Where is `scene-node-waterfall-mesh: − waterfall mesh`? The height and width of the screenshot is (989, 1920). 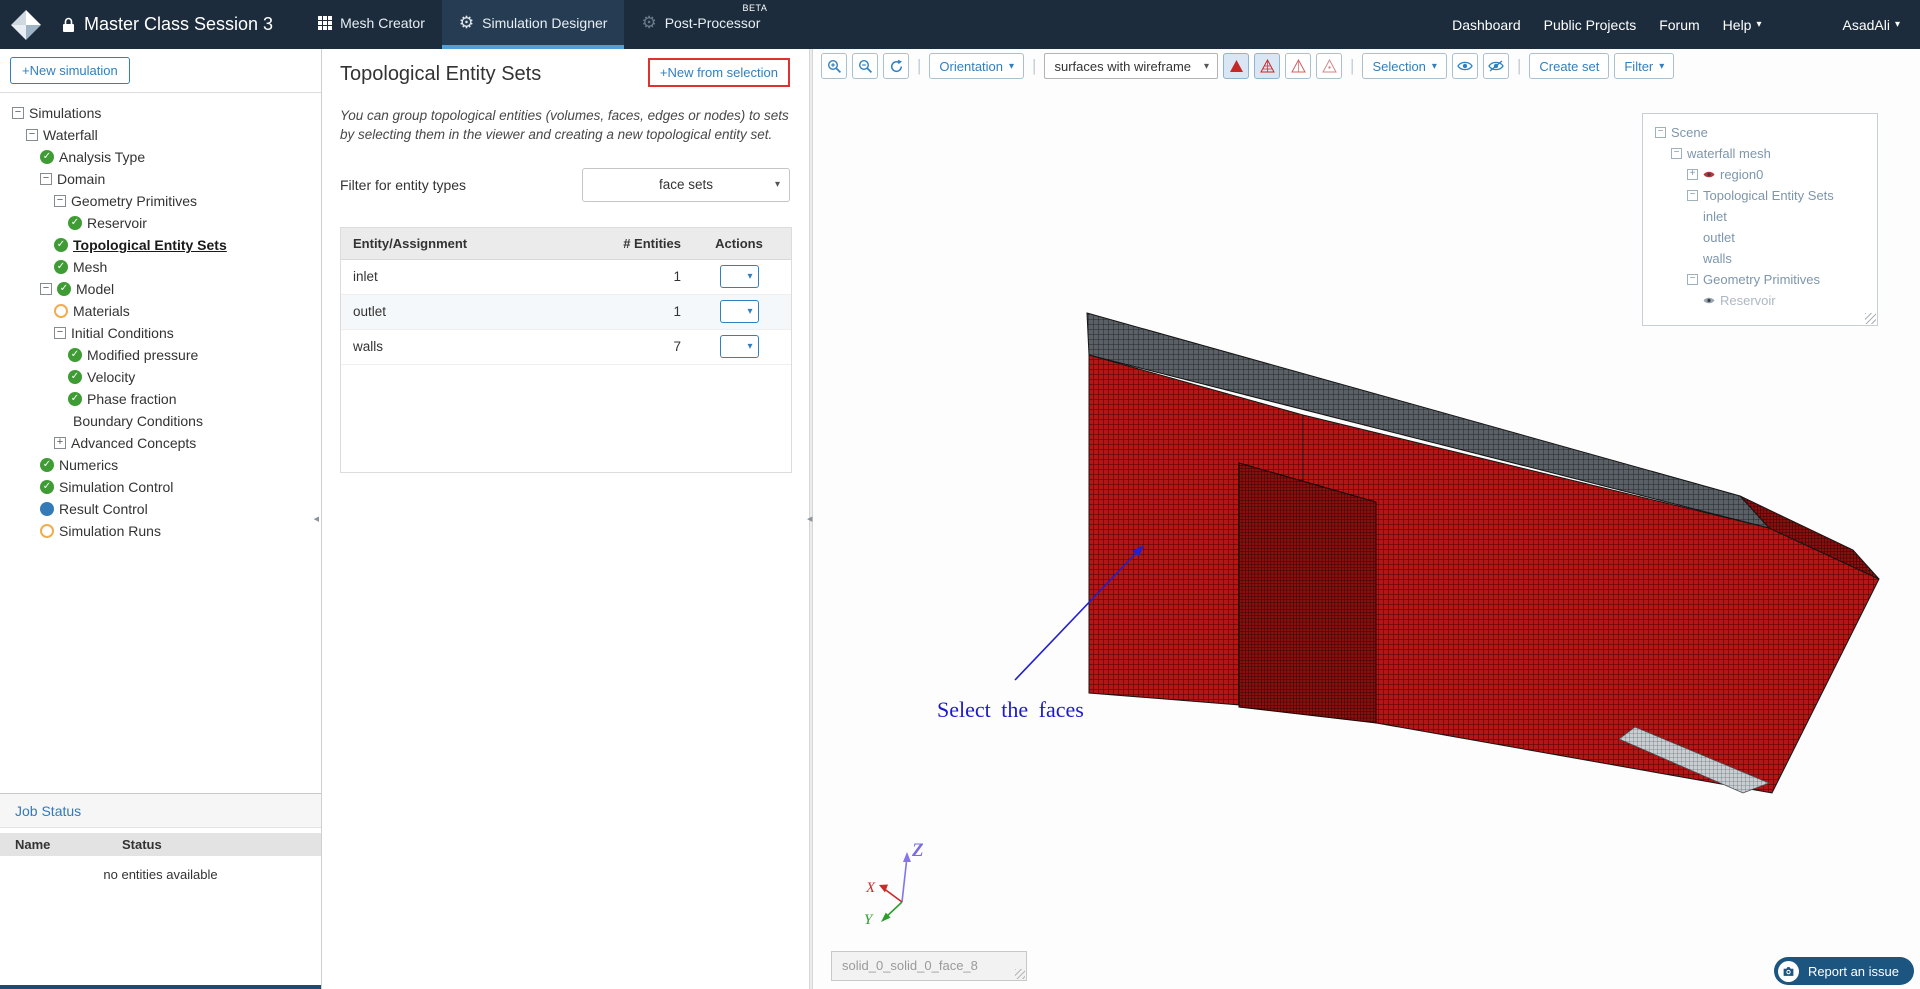
scene-node-waterfall-mesh: − waterfall mesh is located at coordinates (1760, 153).